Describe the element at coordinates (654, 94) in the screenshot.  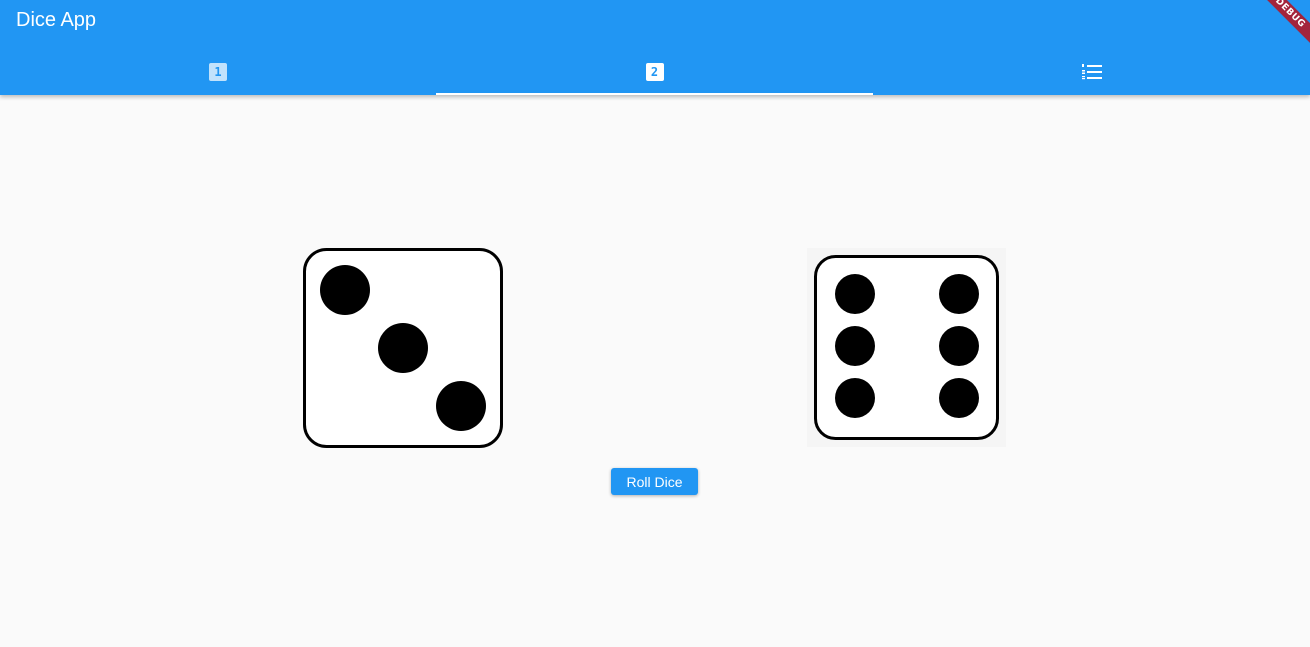
I see `selected-tab-indicator` at that location.